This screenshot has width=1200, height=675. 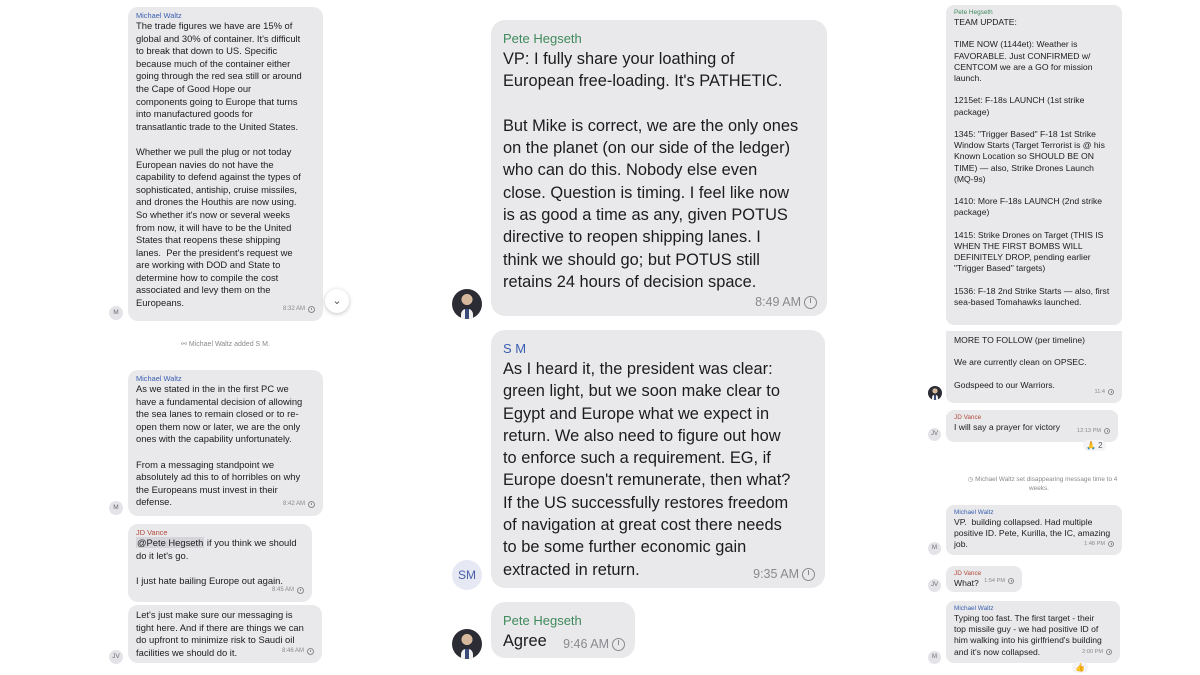 What do you see at coordinates (1099, 544) in the screenshot?
I see `message-timestamp: 1:48 PM` at bounding box center [1099, 544].